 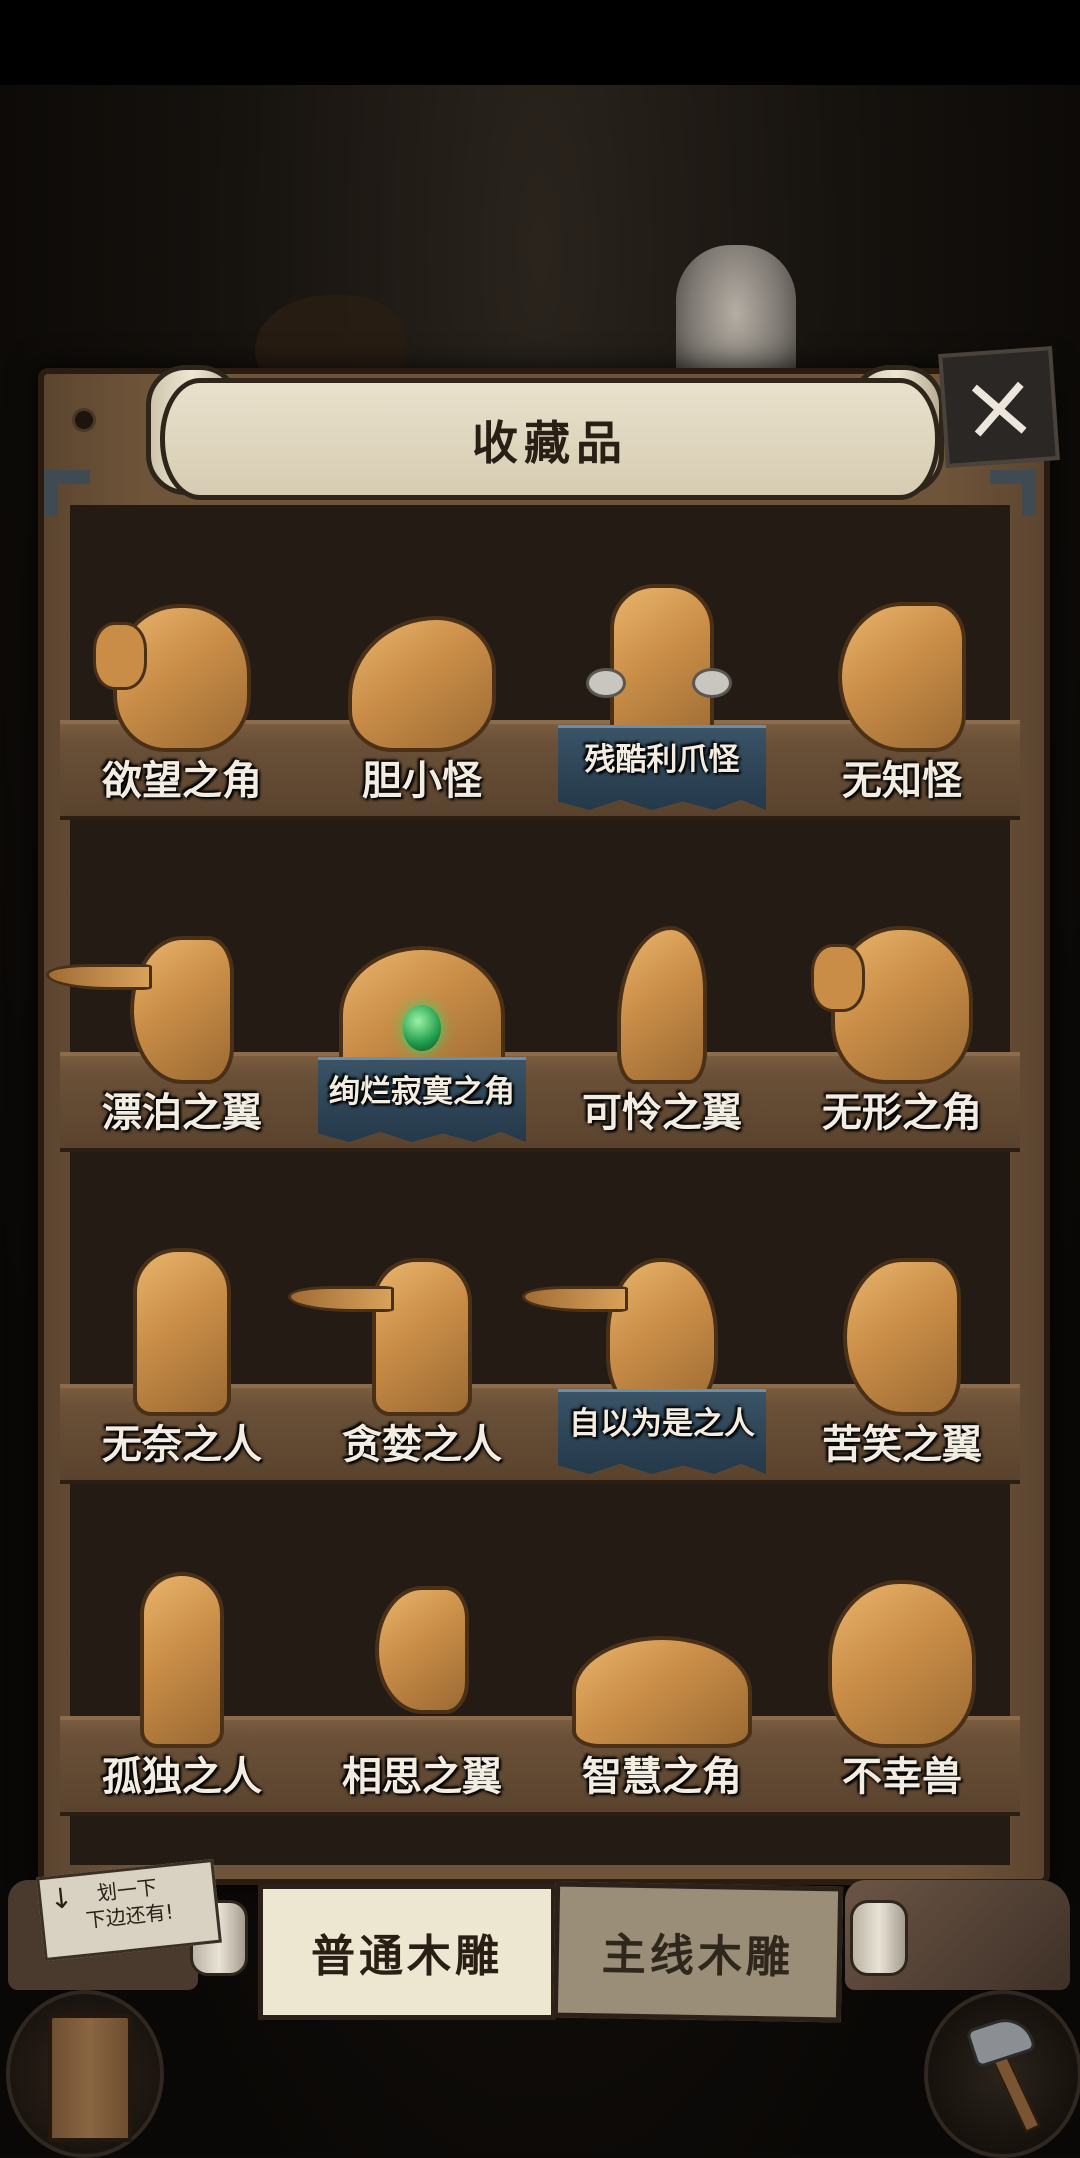 What do you see at coordinates (902, 1664) in the screenshot?
I see `unlucky-beast-figurine` at bounding box center [902, 1664].